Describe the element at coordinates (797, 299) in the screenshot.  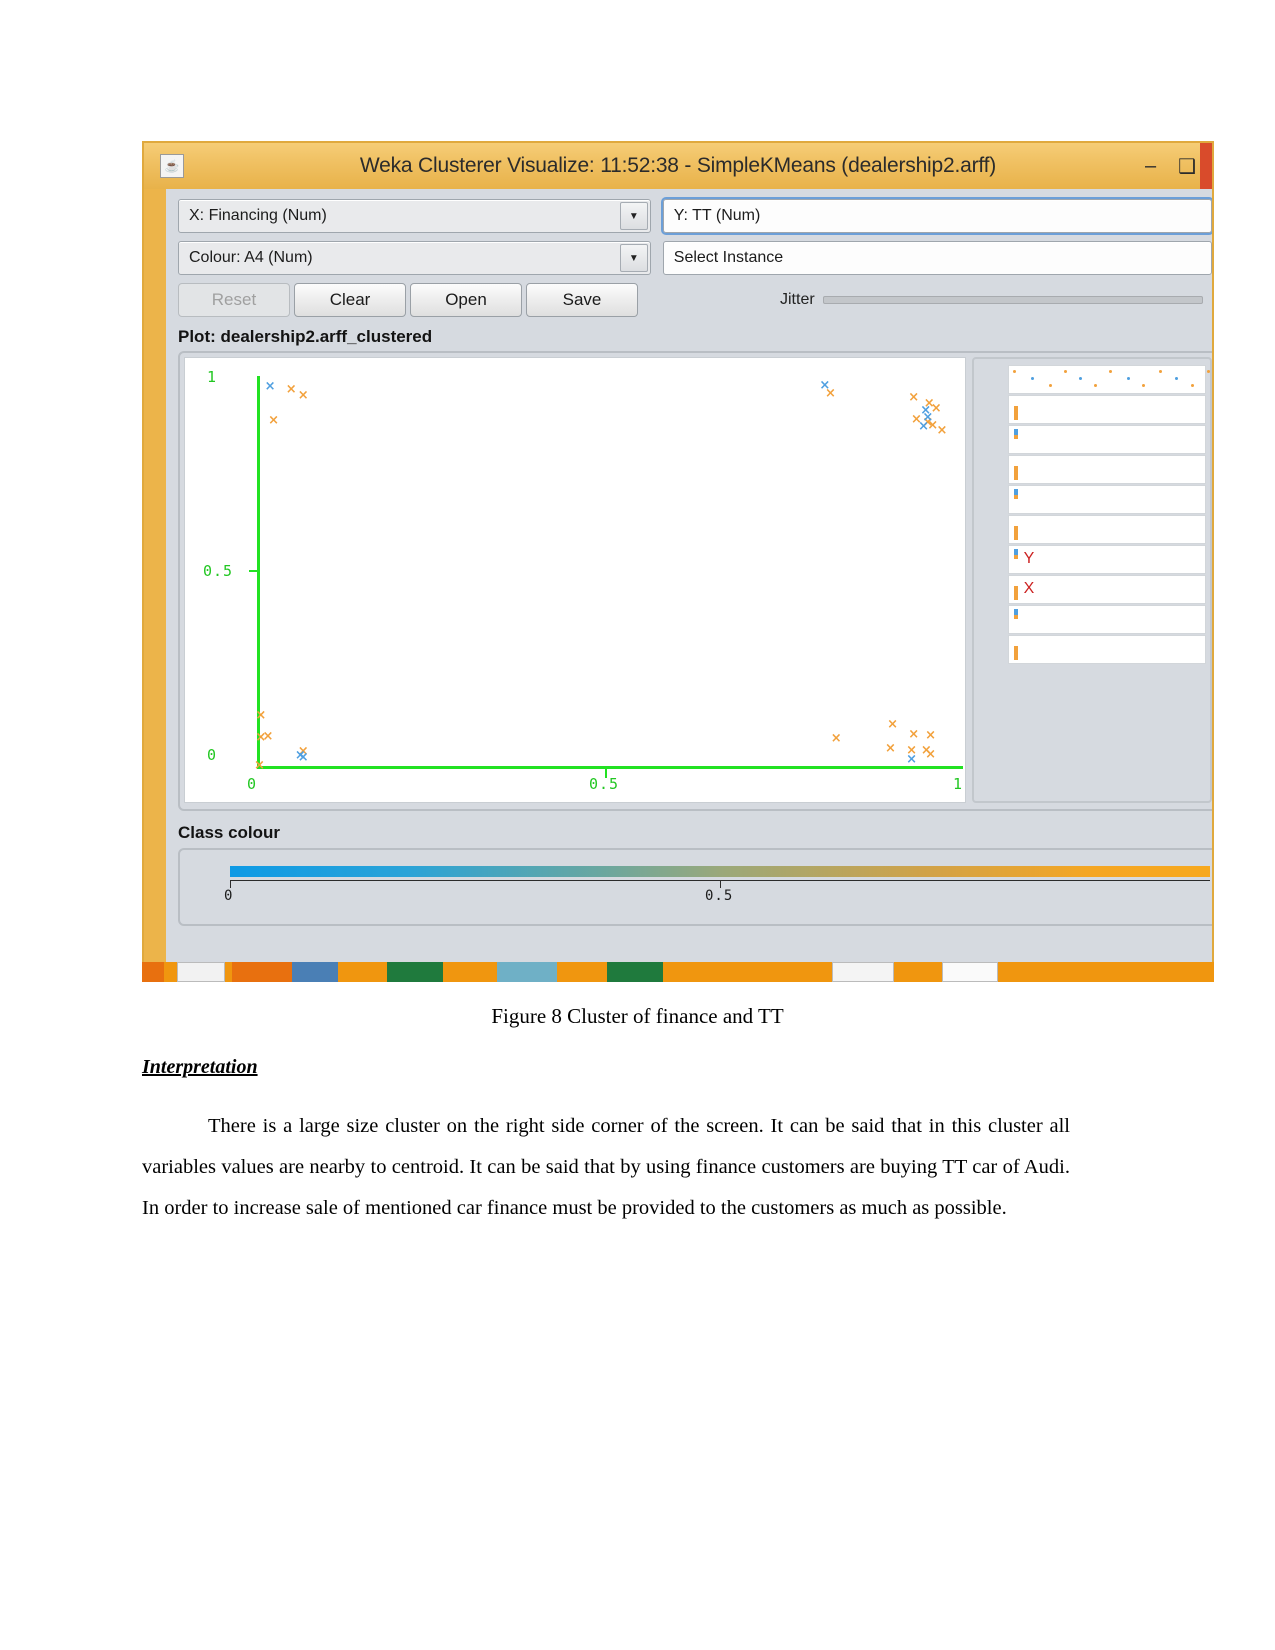
I see `jitter-label: Jitter` at that location.